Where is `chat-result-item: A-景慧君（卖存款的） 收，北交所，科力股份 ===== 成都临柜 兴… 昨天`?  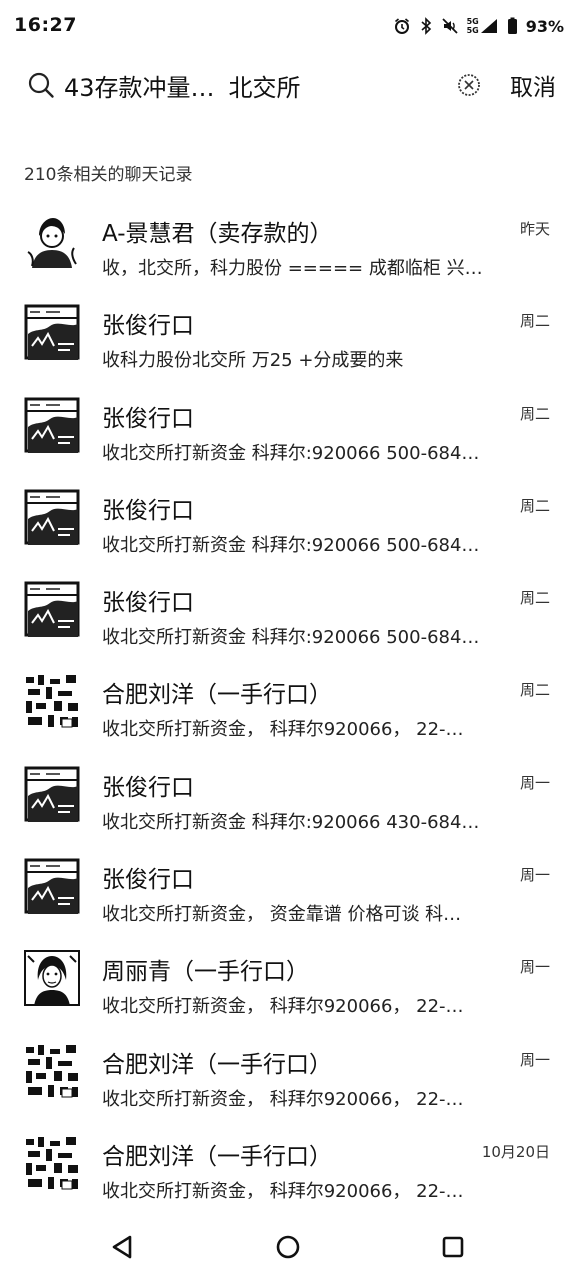 chat-result-item: A-景慧君（卖存款的） 收，北交所，科力股份 ===== 成都临柜 兴… 昨天 is located at coordinates (288, 244).